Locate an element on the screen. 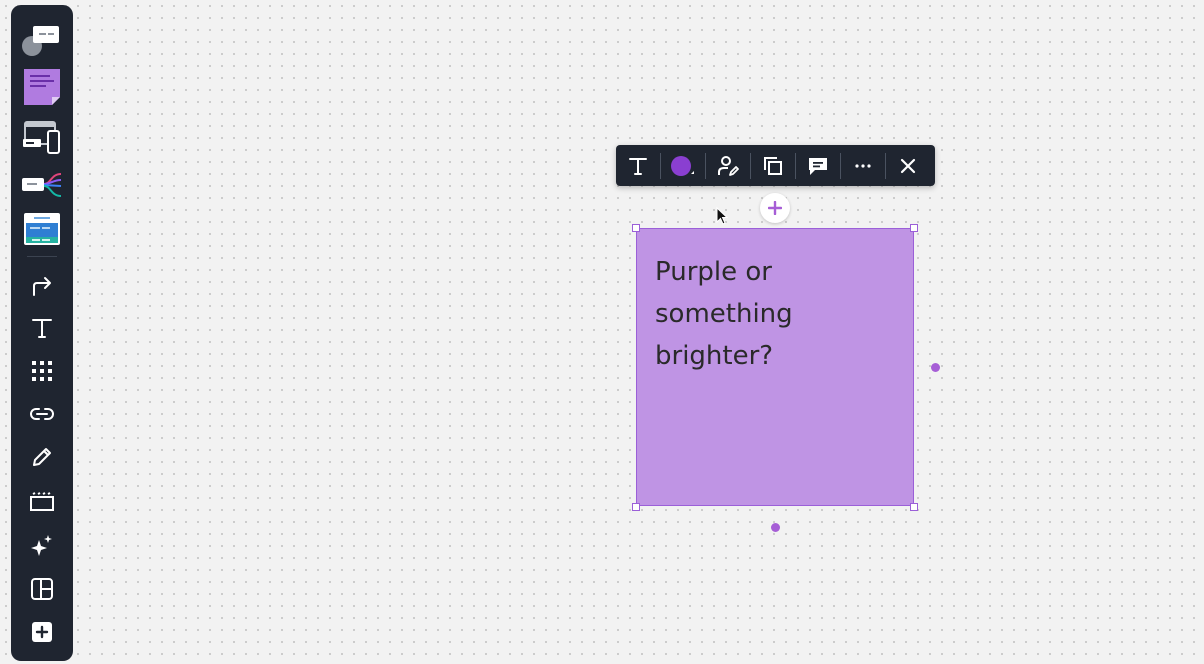  more-icon is located at coordinates (863, 165).